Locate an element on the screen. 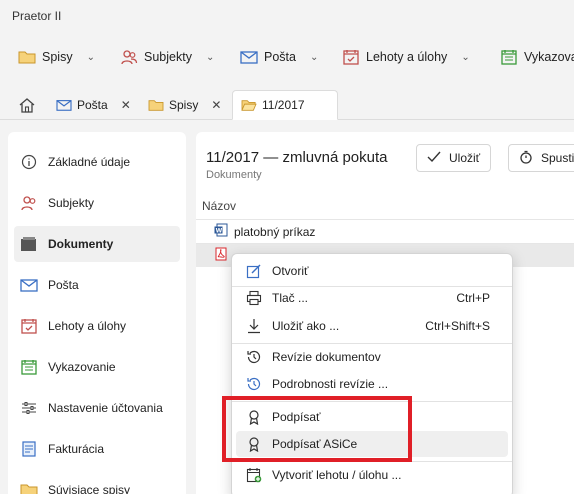 The width and height of the screenshot is (574, 494). menu-item-ulozit-ako: Uložiť ako ... Ctrl+Shift+S is located at coordinates (372, 326).